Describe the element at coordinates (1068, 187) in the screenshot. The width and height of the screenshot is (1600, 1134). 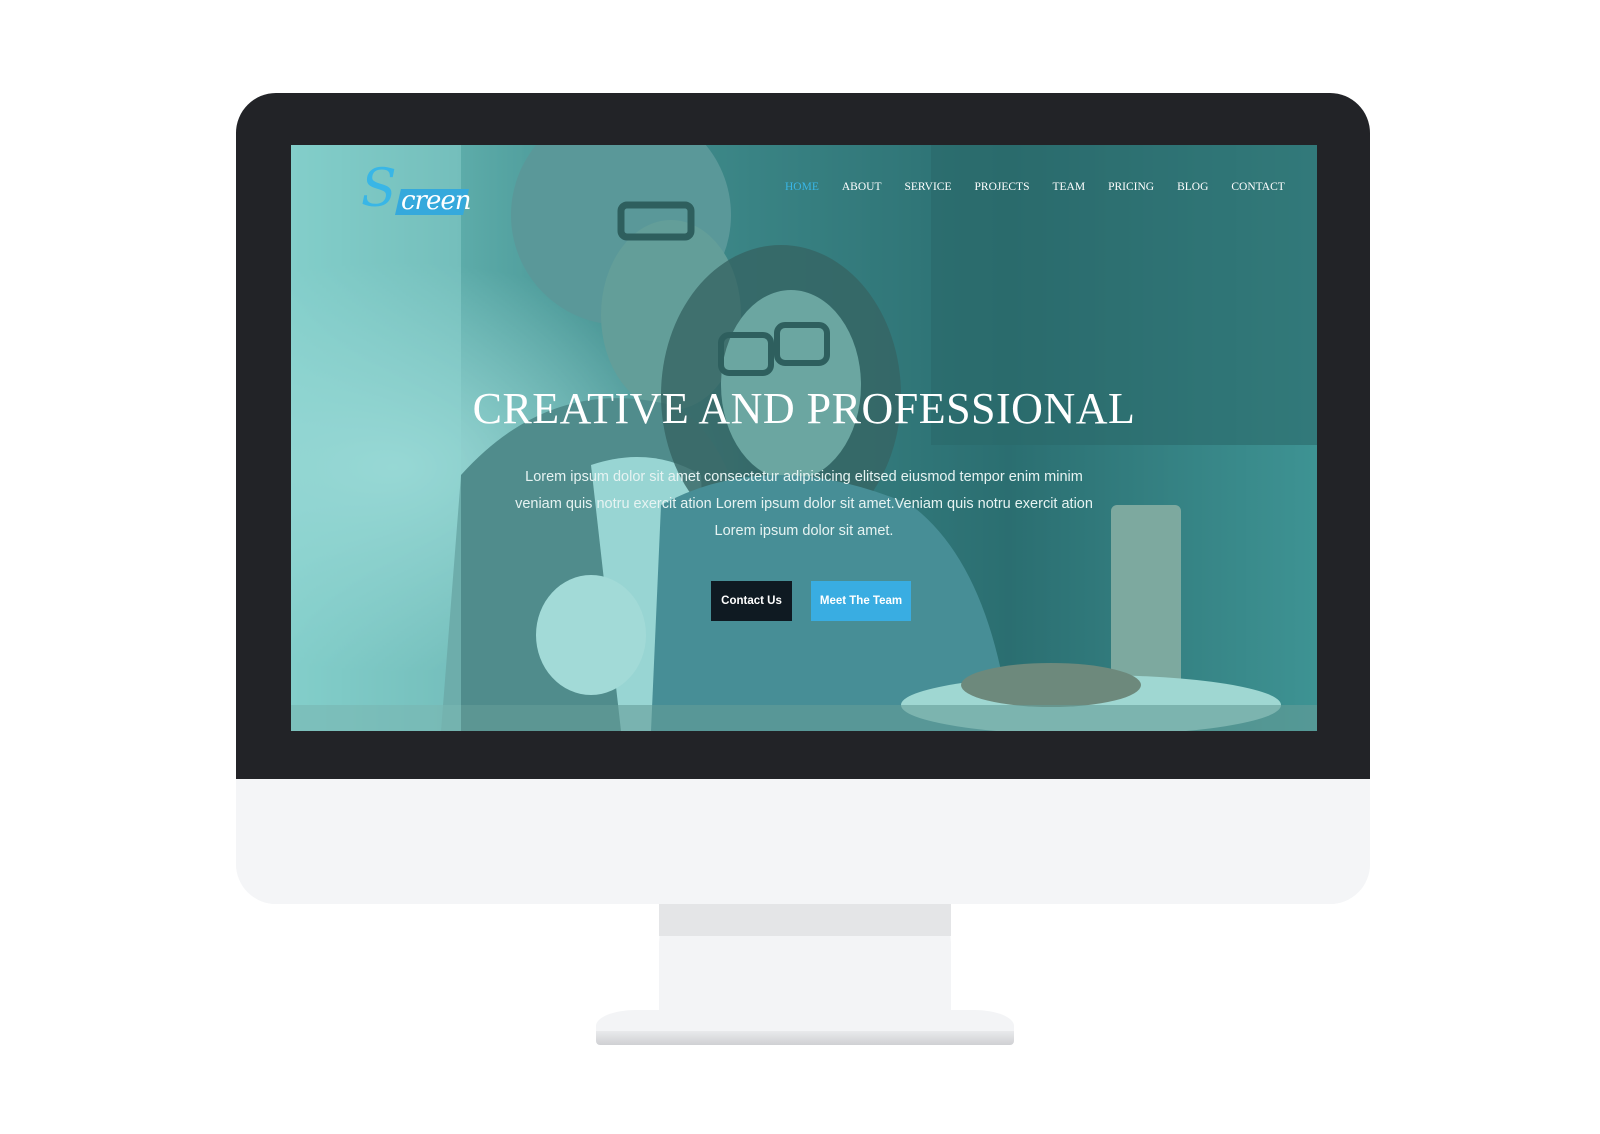
I see `nav-item-team: TEAM` at that location.